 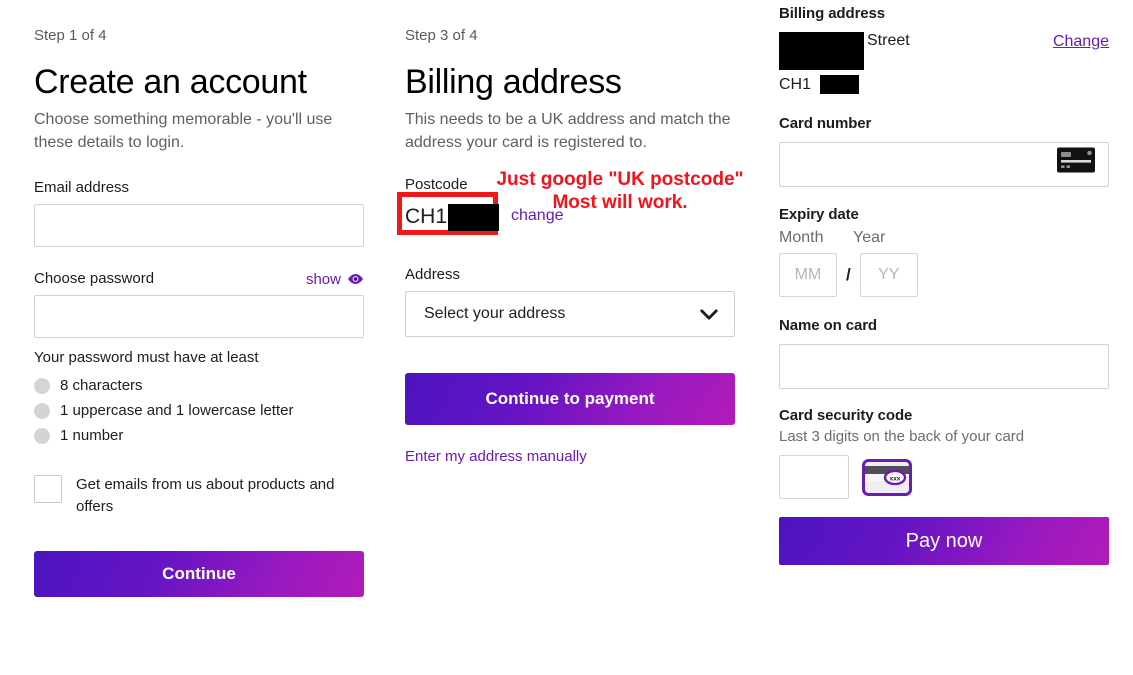 What do you see at coordinates (1076, 159) in the screenshot?
I see `credit-card-icon` at bounding box center [1076, 159].